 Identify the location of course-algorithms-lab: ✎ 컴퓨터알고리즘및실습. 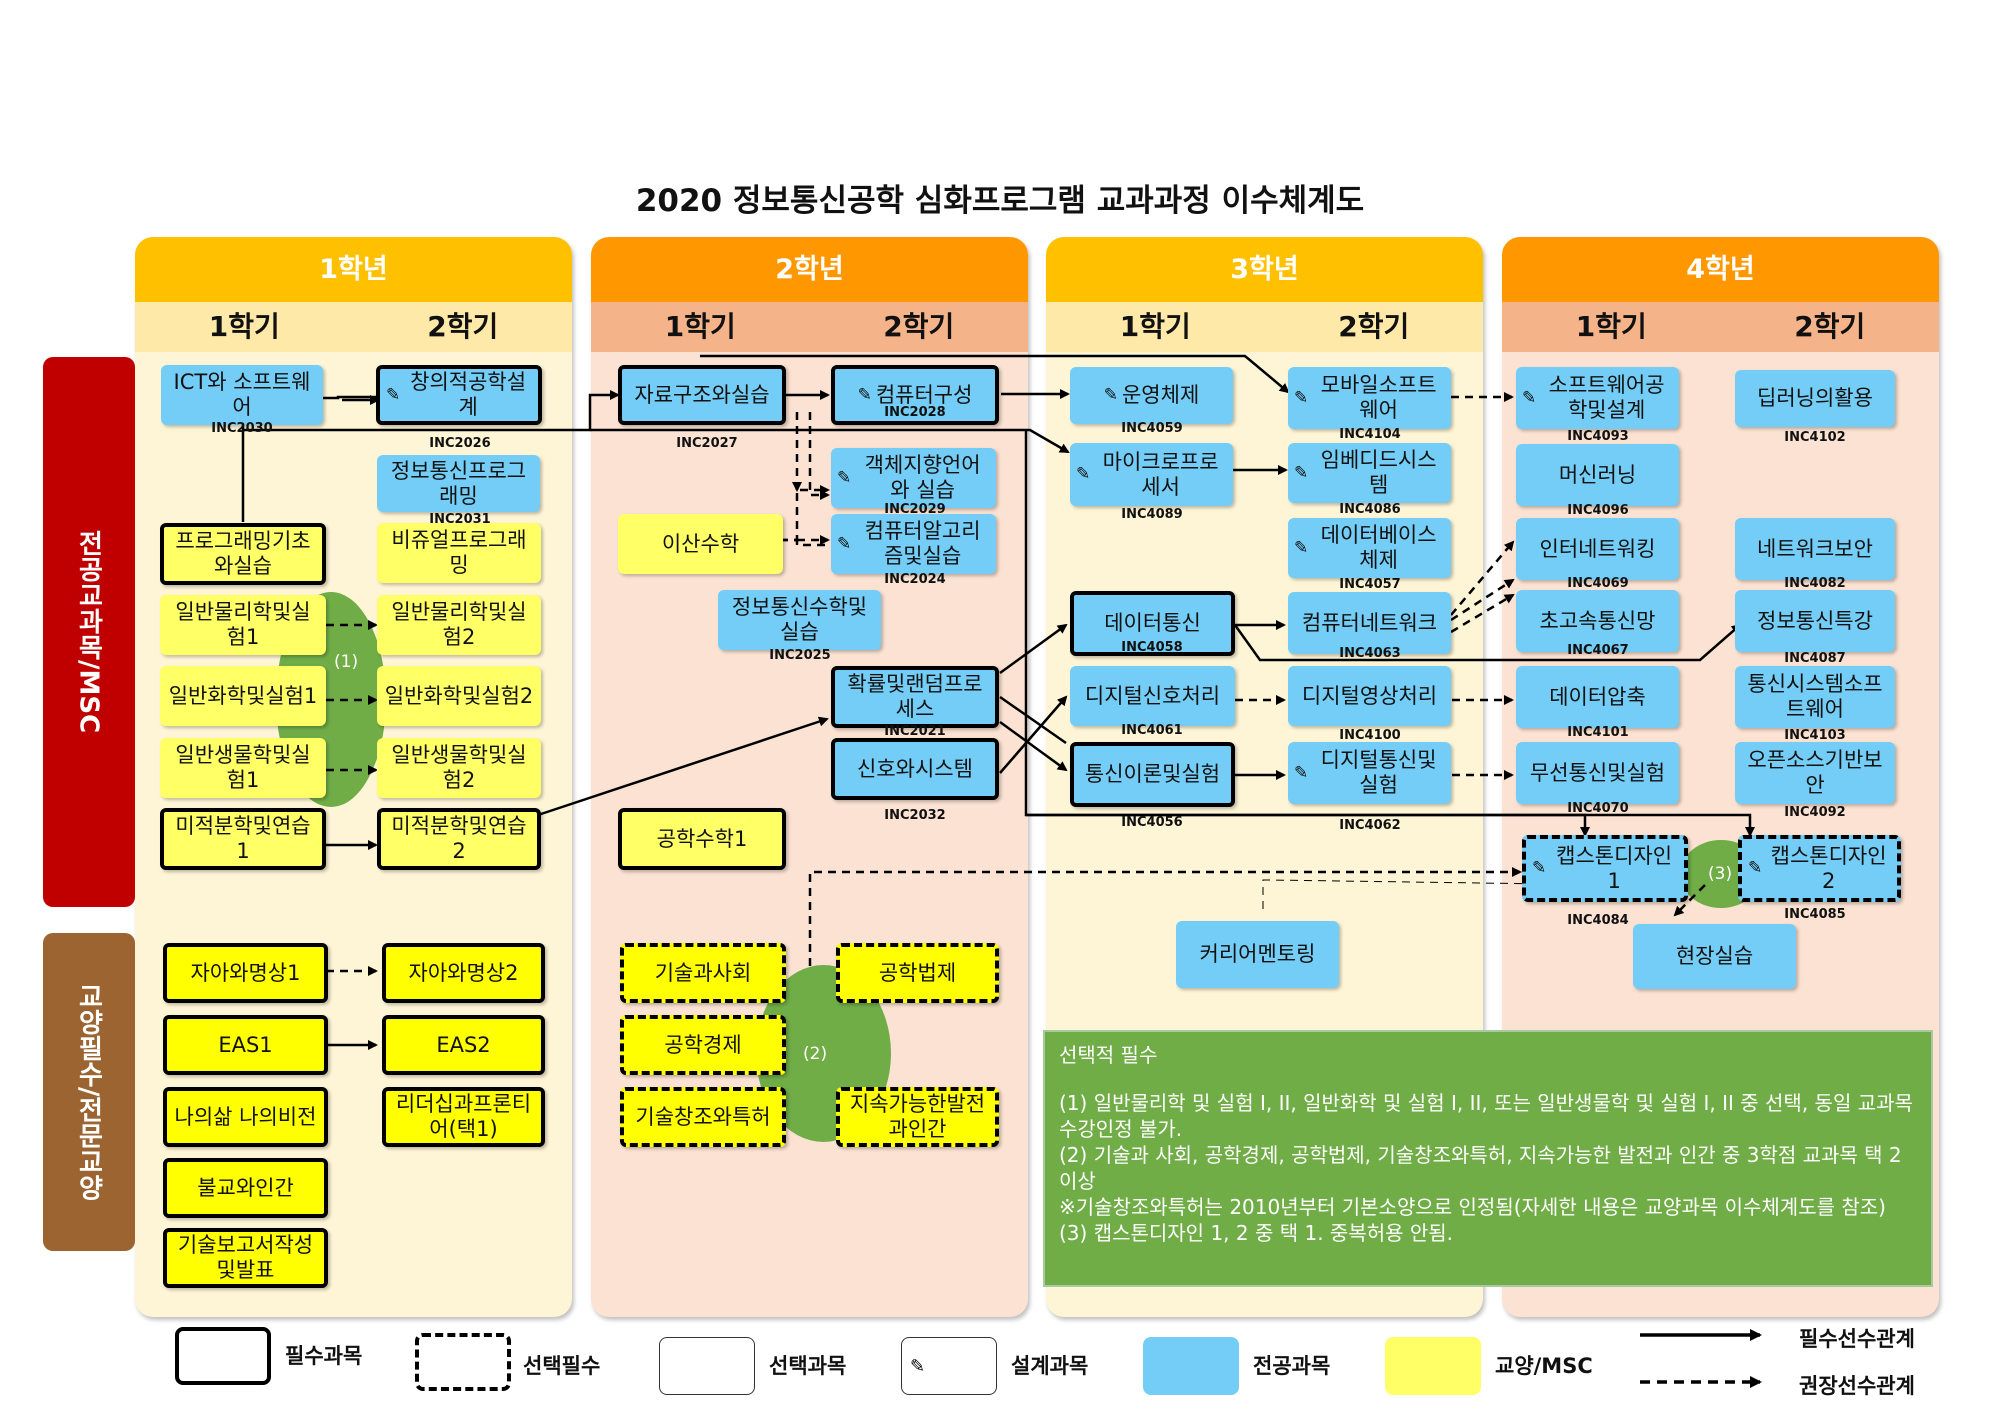
(913, 544).